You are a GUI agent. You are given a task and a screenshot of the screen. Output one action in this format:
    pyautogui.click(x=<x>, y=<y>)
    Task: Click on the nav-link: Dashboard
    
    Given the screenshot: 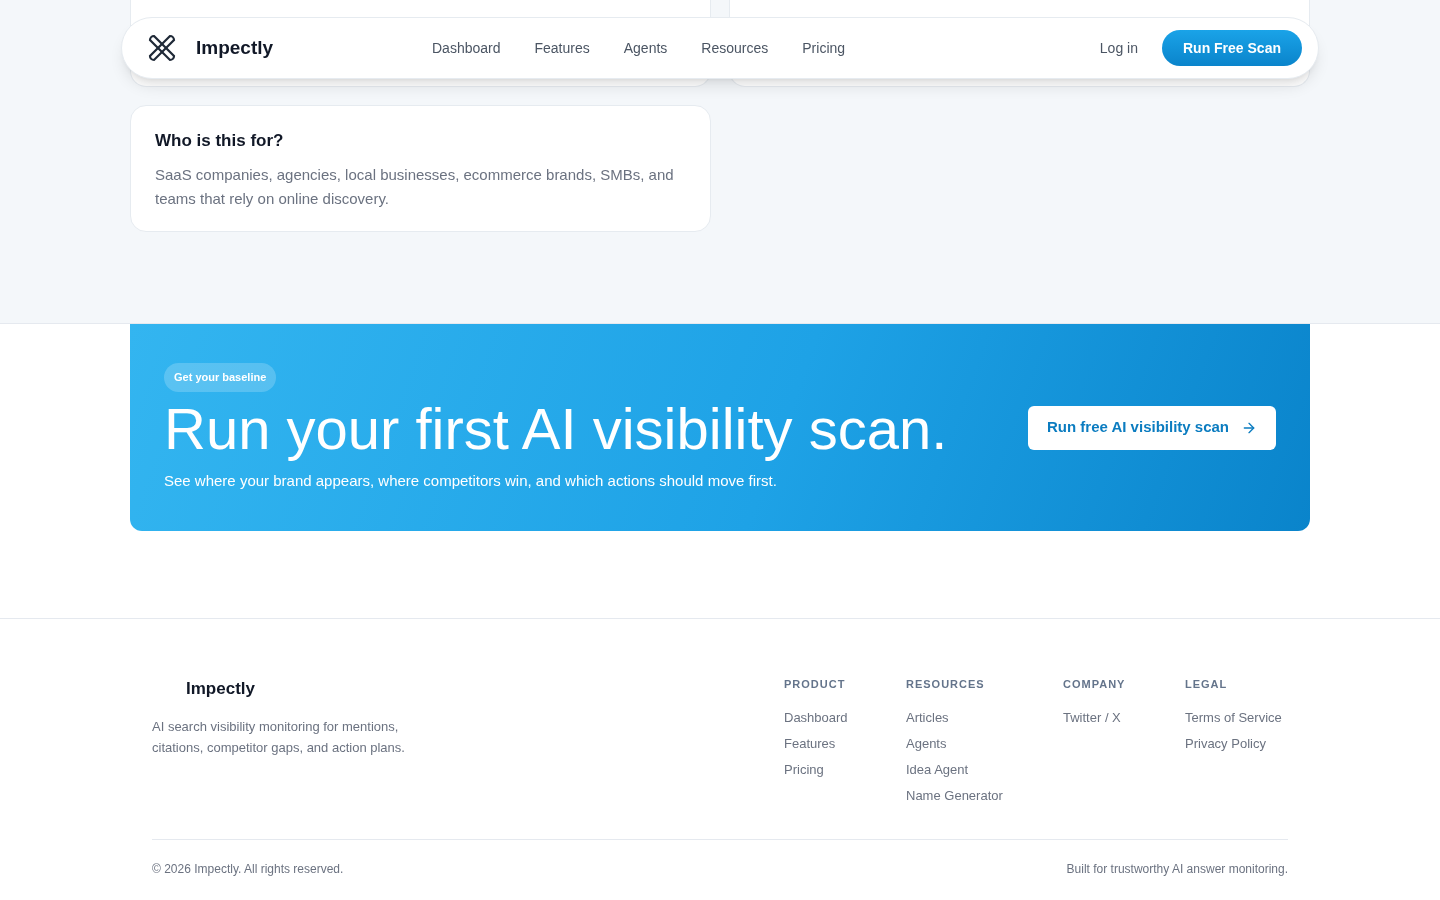 What is the action you would take?
    pyautogui.click(x=466, y=48)
    